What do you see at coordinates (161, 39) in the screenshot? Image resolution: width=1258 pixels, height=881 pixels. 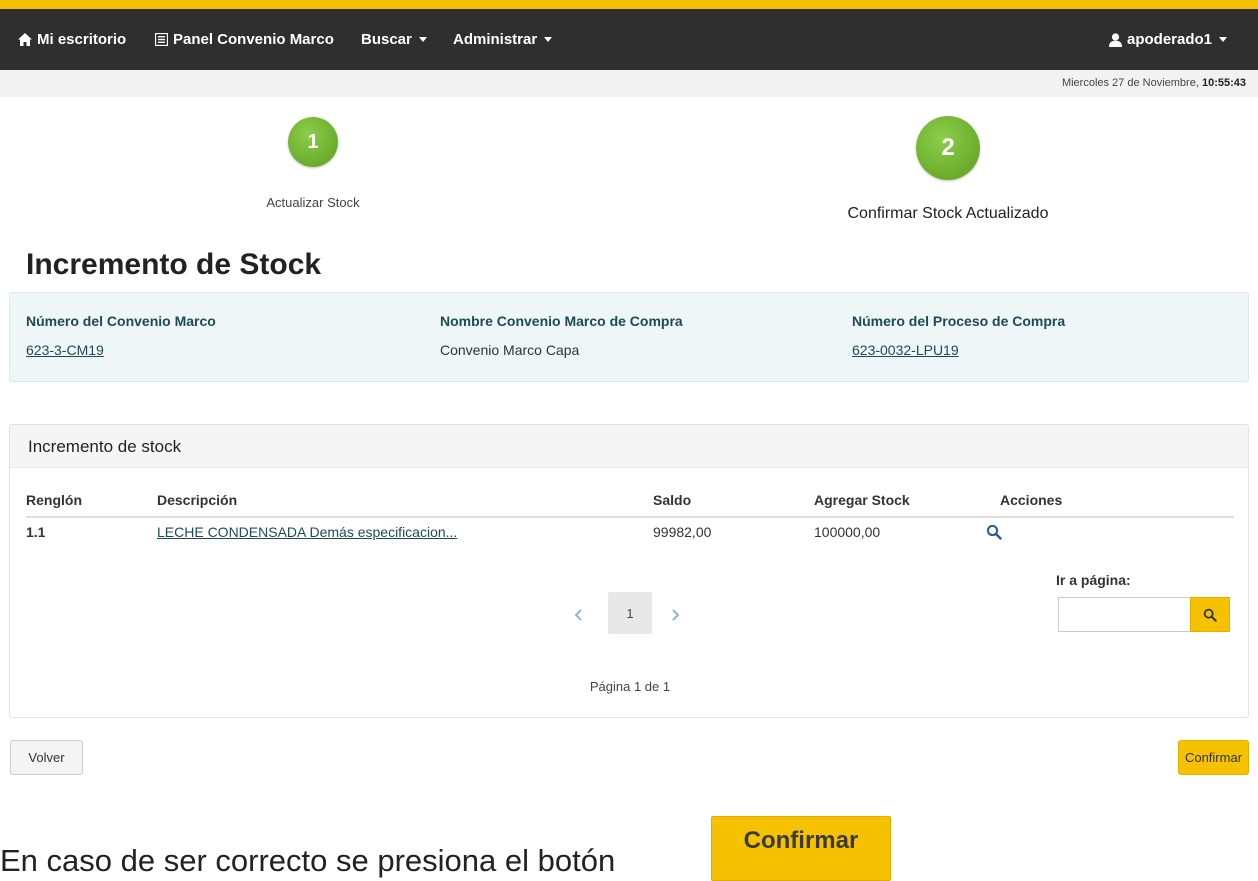 I see `list-icon` at bounding box center [161, 39].